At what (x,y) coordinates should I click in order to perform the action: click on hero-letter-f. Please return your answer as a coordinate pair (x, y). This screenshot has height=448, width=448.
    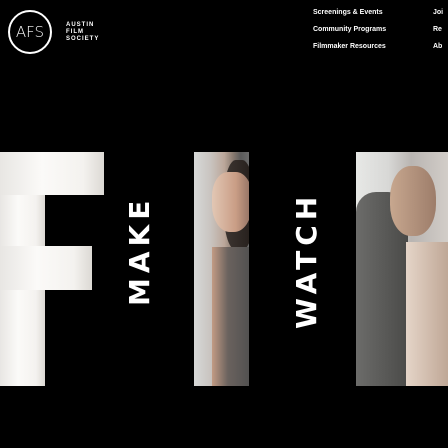
    Looking at the image, I should click on (52, 269).